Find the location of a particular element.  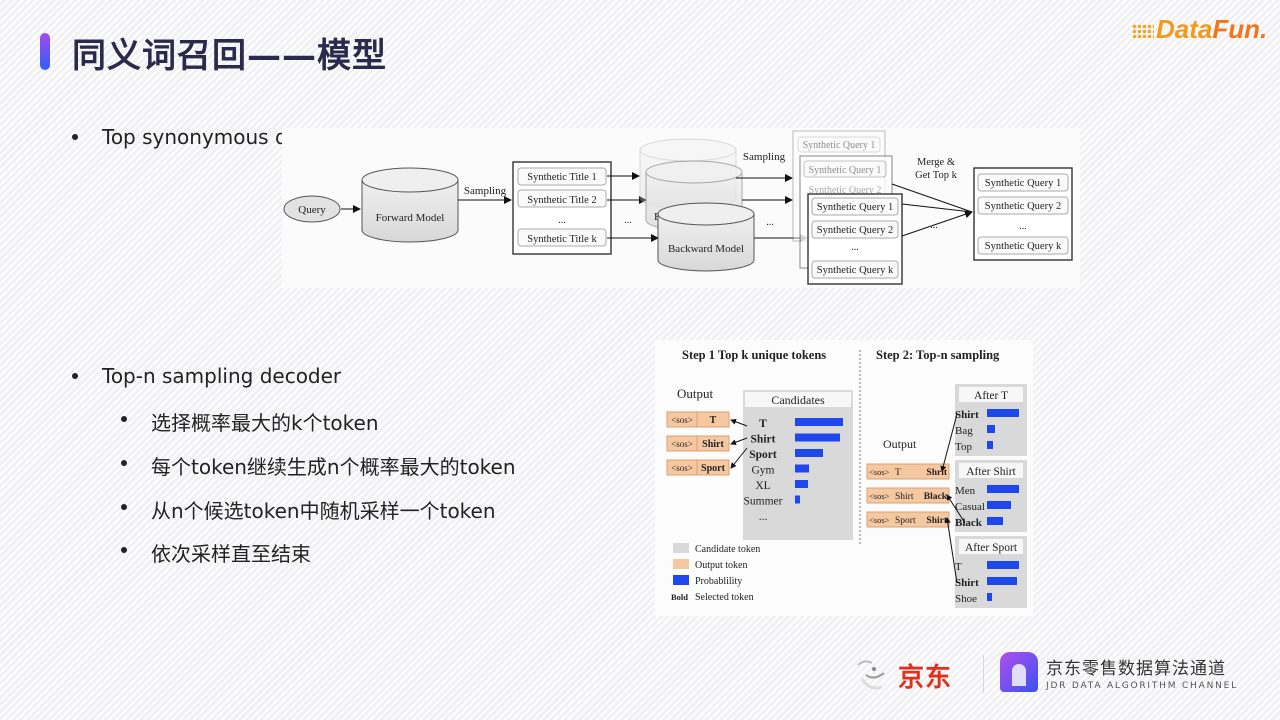

channel-logo: 京东零售数据算法通道 JDR DATA ALGORITHM CHANNEL is located at coordinates (1119, 672).